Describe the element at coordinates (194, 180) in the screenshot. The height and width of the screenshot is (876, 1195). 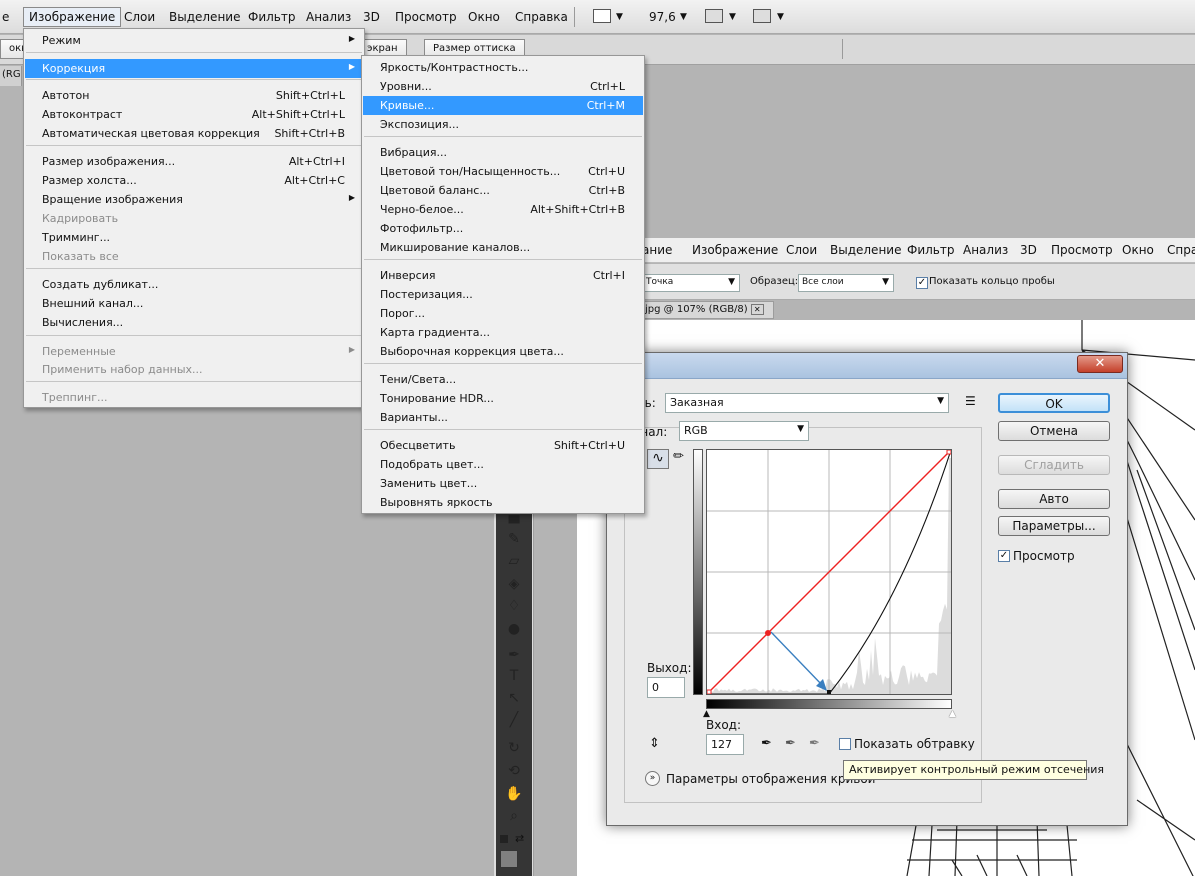
I see `menu-item: Размер холста... Alt+Ctrl+C` at that location.